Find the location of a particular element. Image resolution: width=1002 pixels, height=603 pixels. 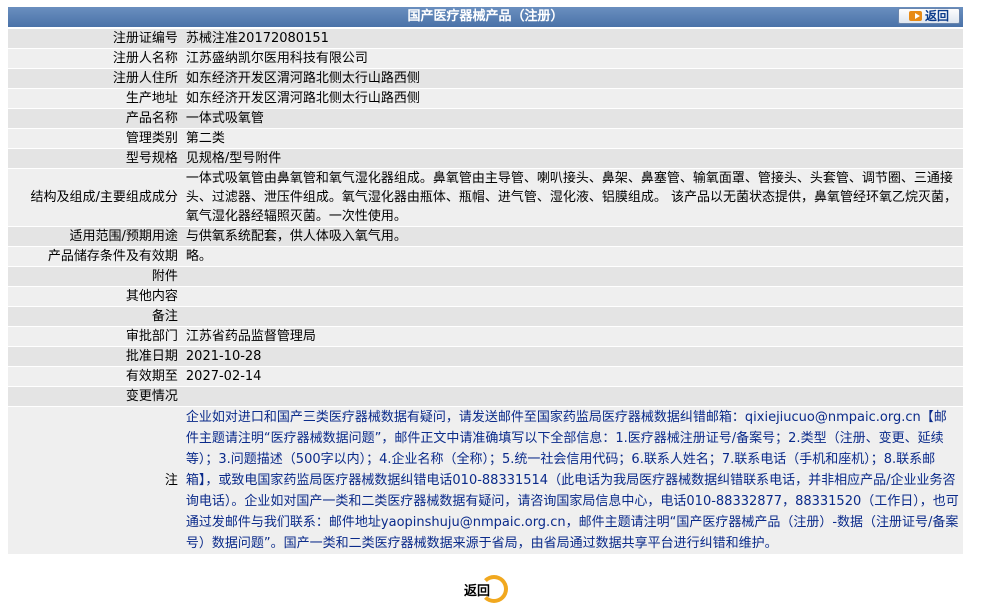

field-value: 2027-02-14 is located at coordinates (572, 376).